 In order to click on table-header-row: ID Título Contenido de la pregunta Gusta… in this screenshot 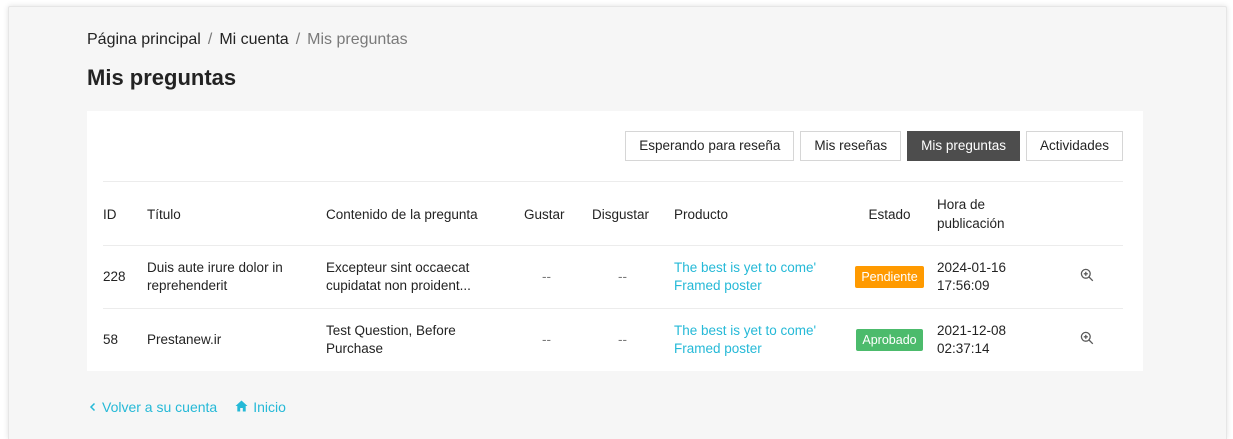, I will do `click(613, 214)`.